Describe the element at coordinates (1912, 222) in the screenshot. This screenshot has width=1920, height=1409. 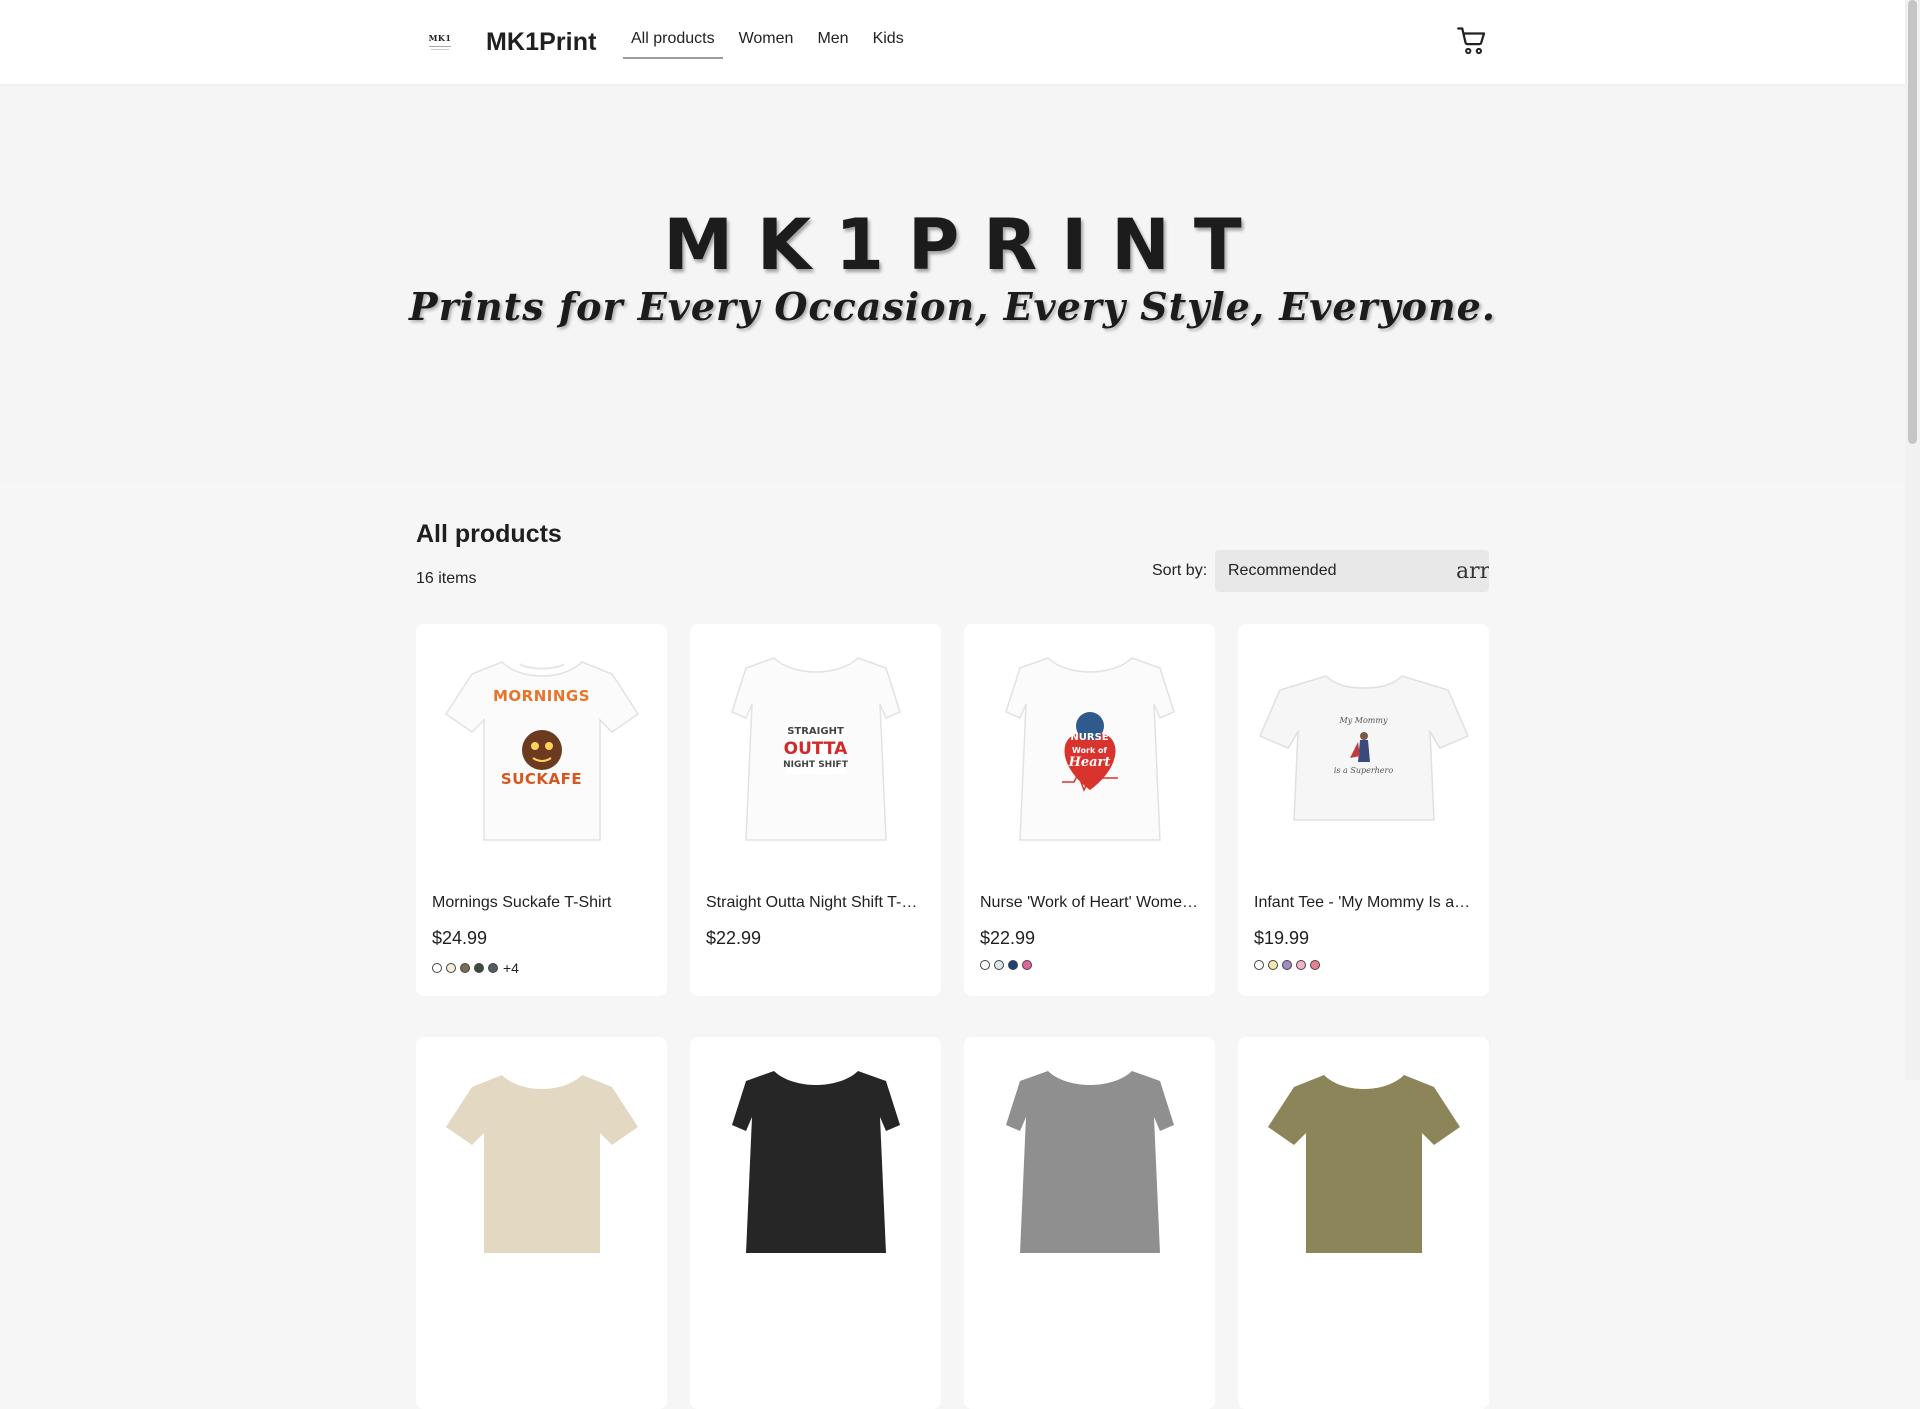
I see `scrollbar-thumb` at that location.